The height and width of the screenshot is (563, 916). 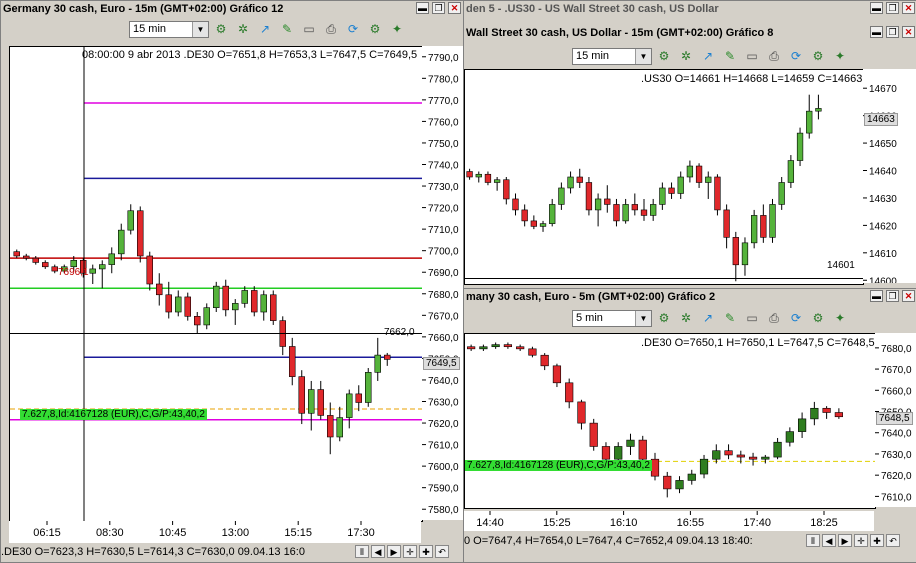 I want to click on axis-tick-label: 7690,0, so click(x=443, y=273).